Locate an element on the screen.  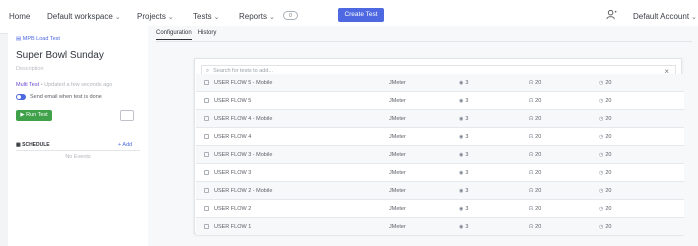
list-item: USER FLOW 2 JMeter ◉ 3 ᗣ 20 ◷ 20 is located at coordinates (440, 209).